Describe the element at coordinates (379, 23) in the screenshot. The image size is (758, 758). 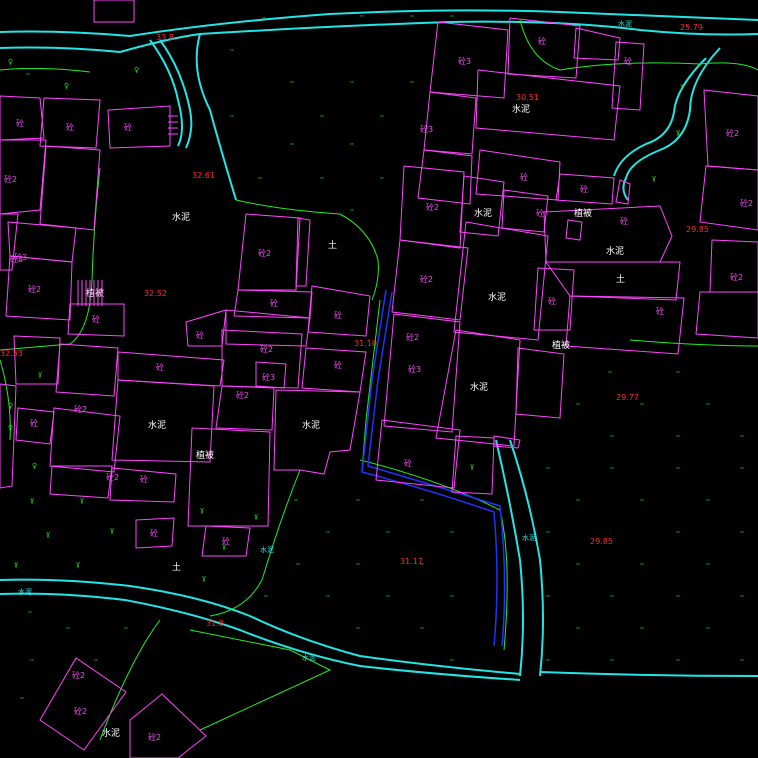
I see `road-top-upper-edge` at that location.